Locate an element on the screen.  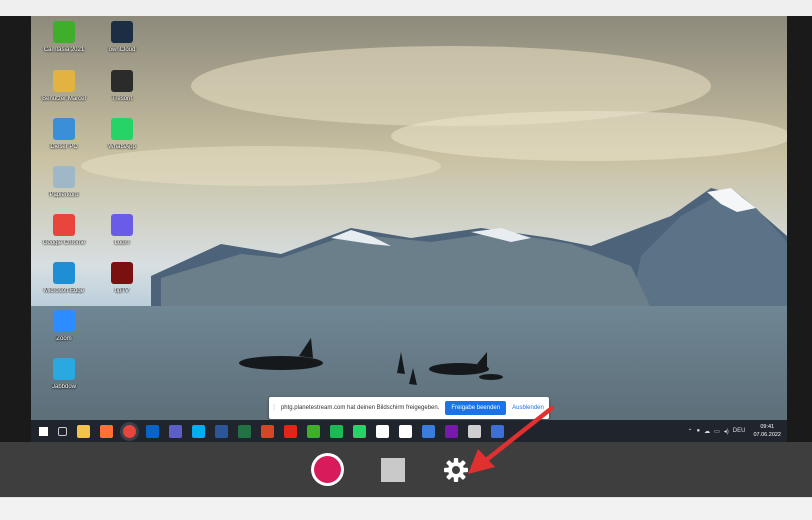
cloud-icon: ☁ is located at coordinates (707, 431).